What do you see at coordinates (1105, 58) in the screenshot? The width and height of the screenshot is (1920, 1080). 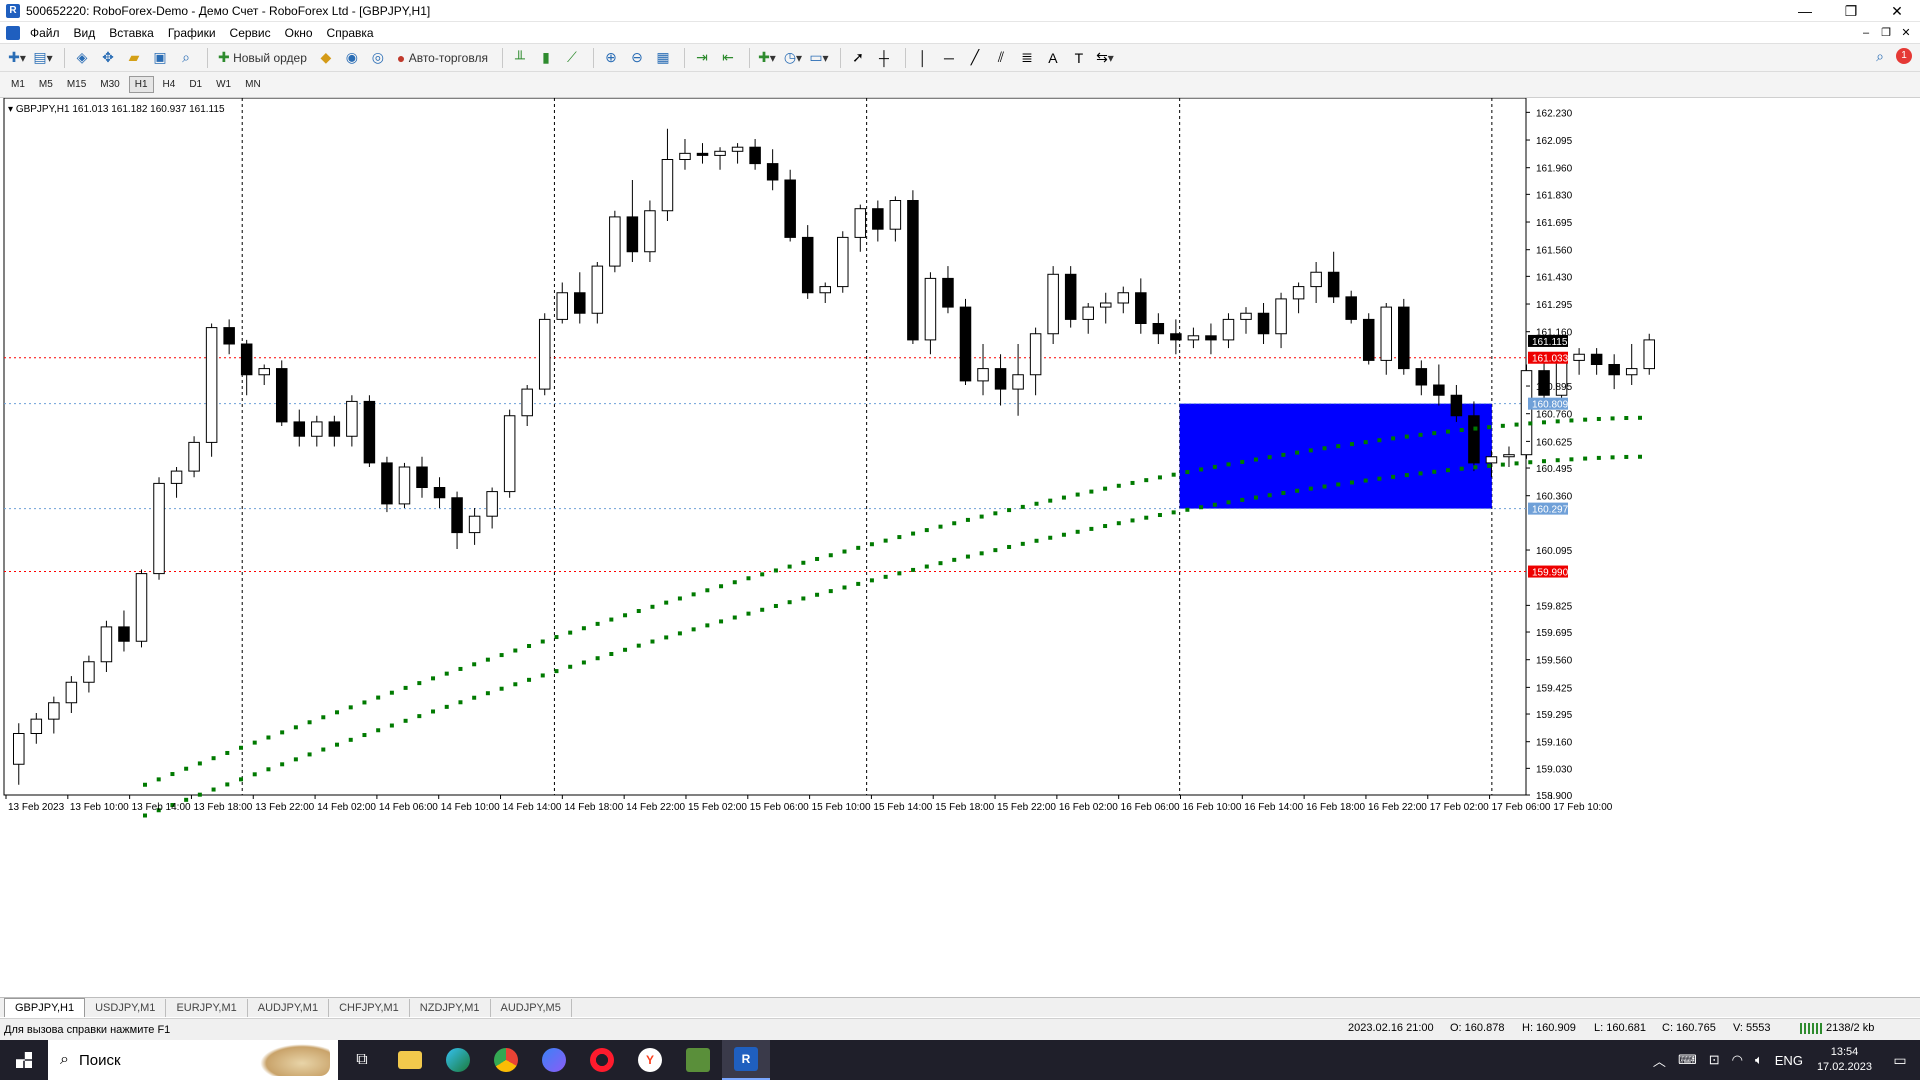 I see `arrows-button: ⇆ ▾` at bounding box center [1105, 58].